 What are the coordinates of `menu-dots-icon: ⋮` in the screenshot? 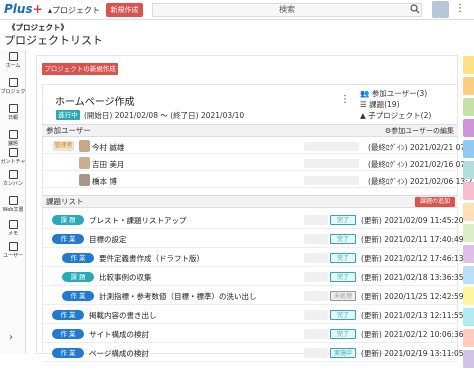 It's located at (460, 8).